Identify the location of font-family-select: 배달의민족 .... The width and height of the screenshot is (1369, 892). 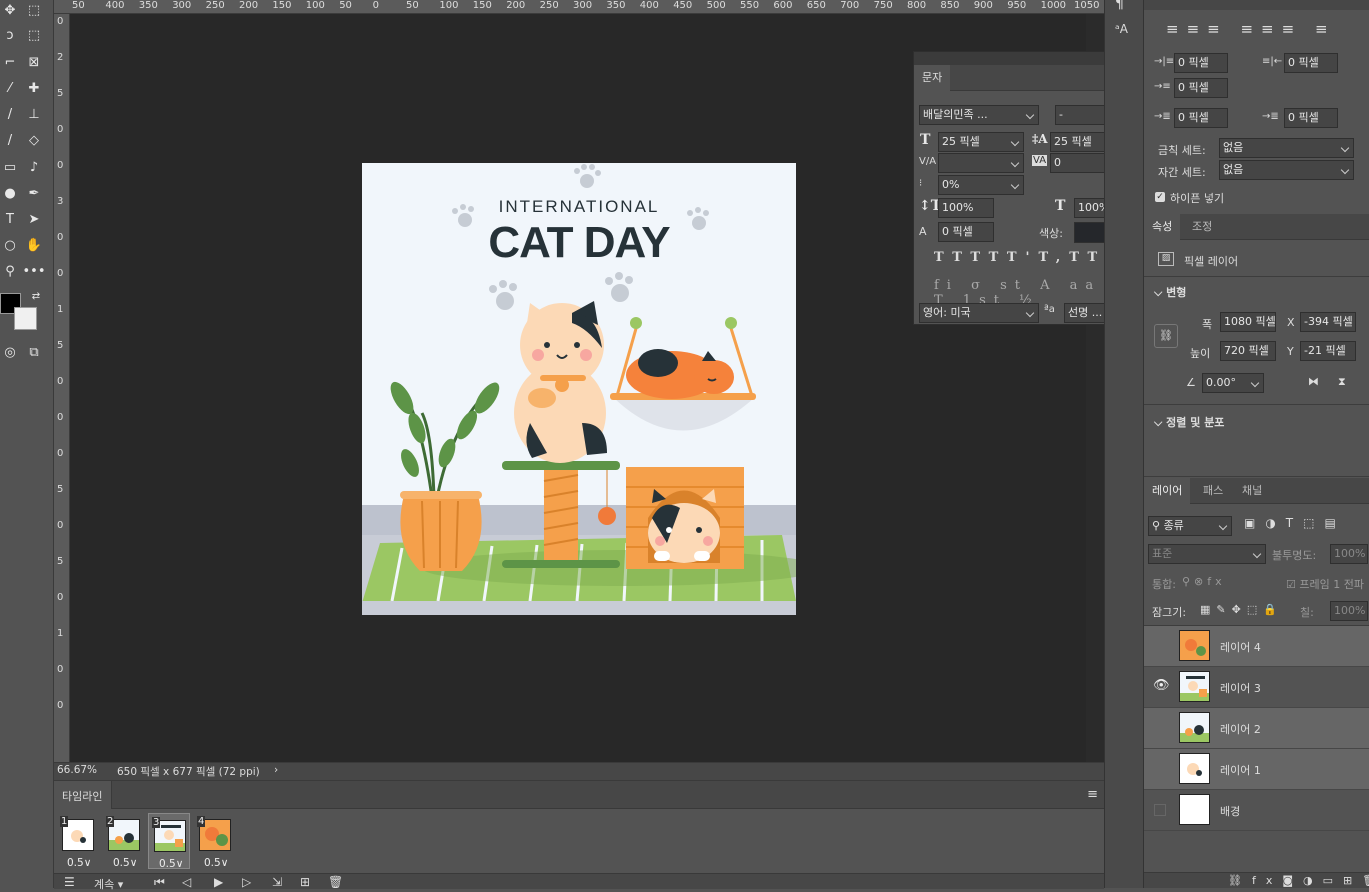
(979, 115).